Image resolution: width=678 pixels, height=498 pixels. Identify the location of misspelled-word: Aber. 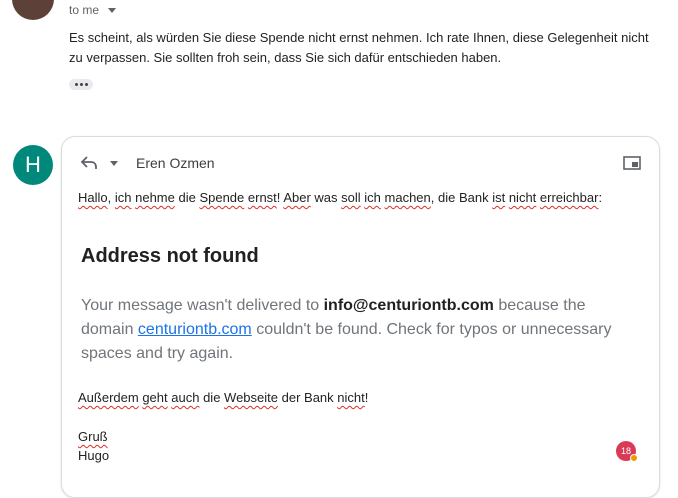
(296, 197).